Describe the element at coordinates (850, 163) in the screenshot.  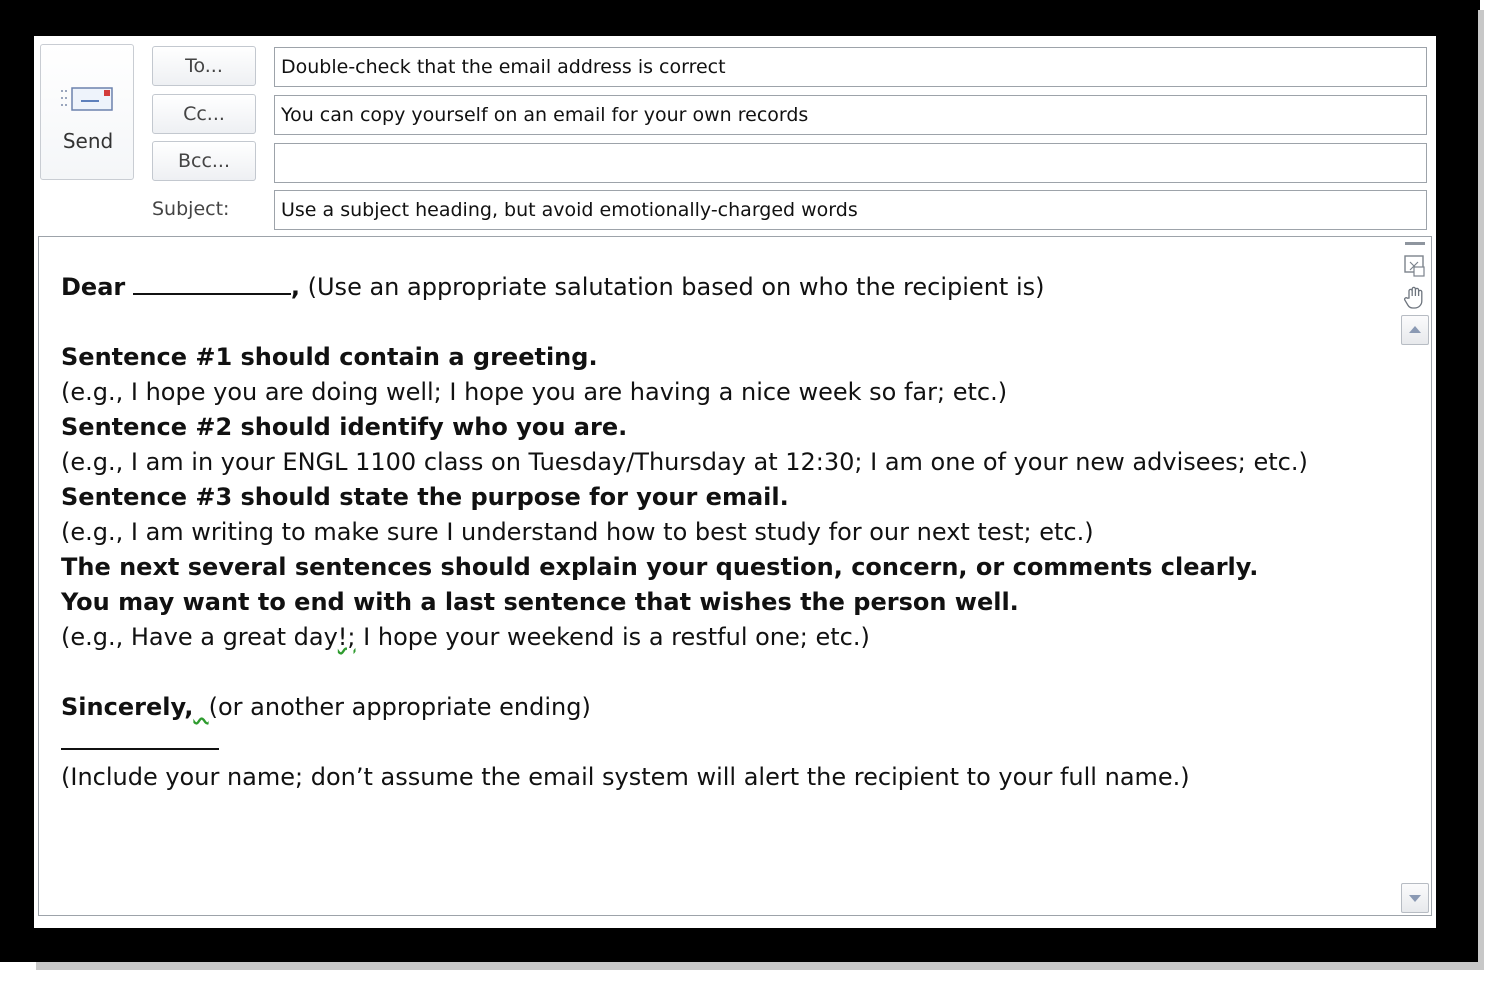
I see `bcc-field` at that location.